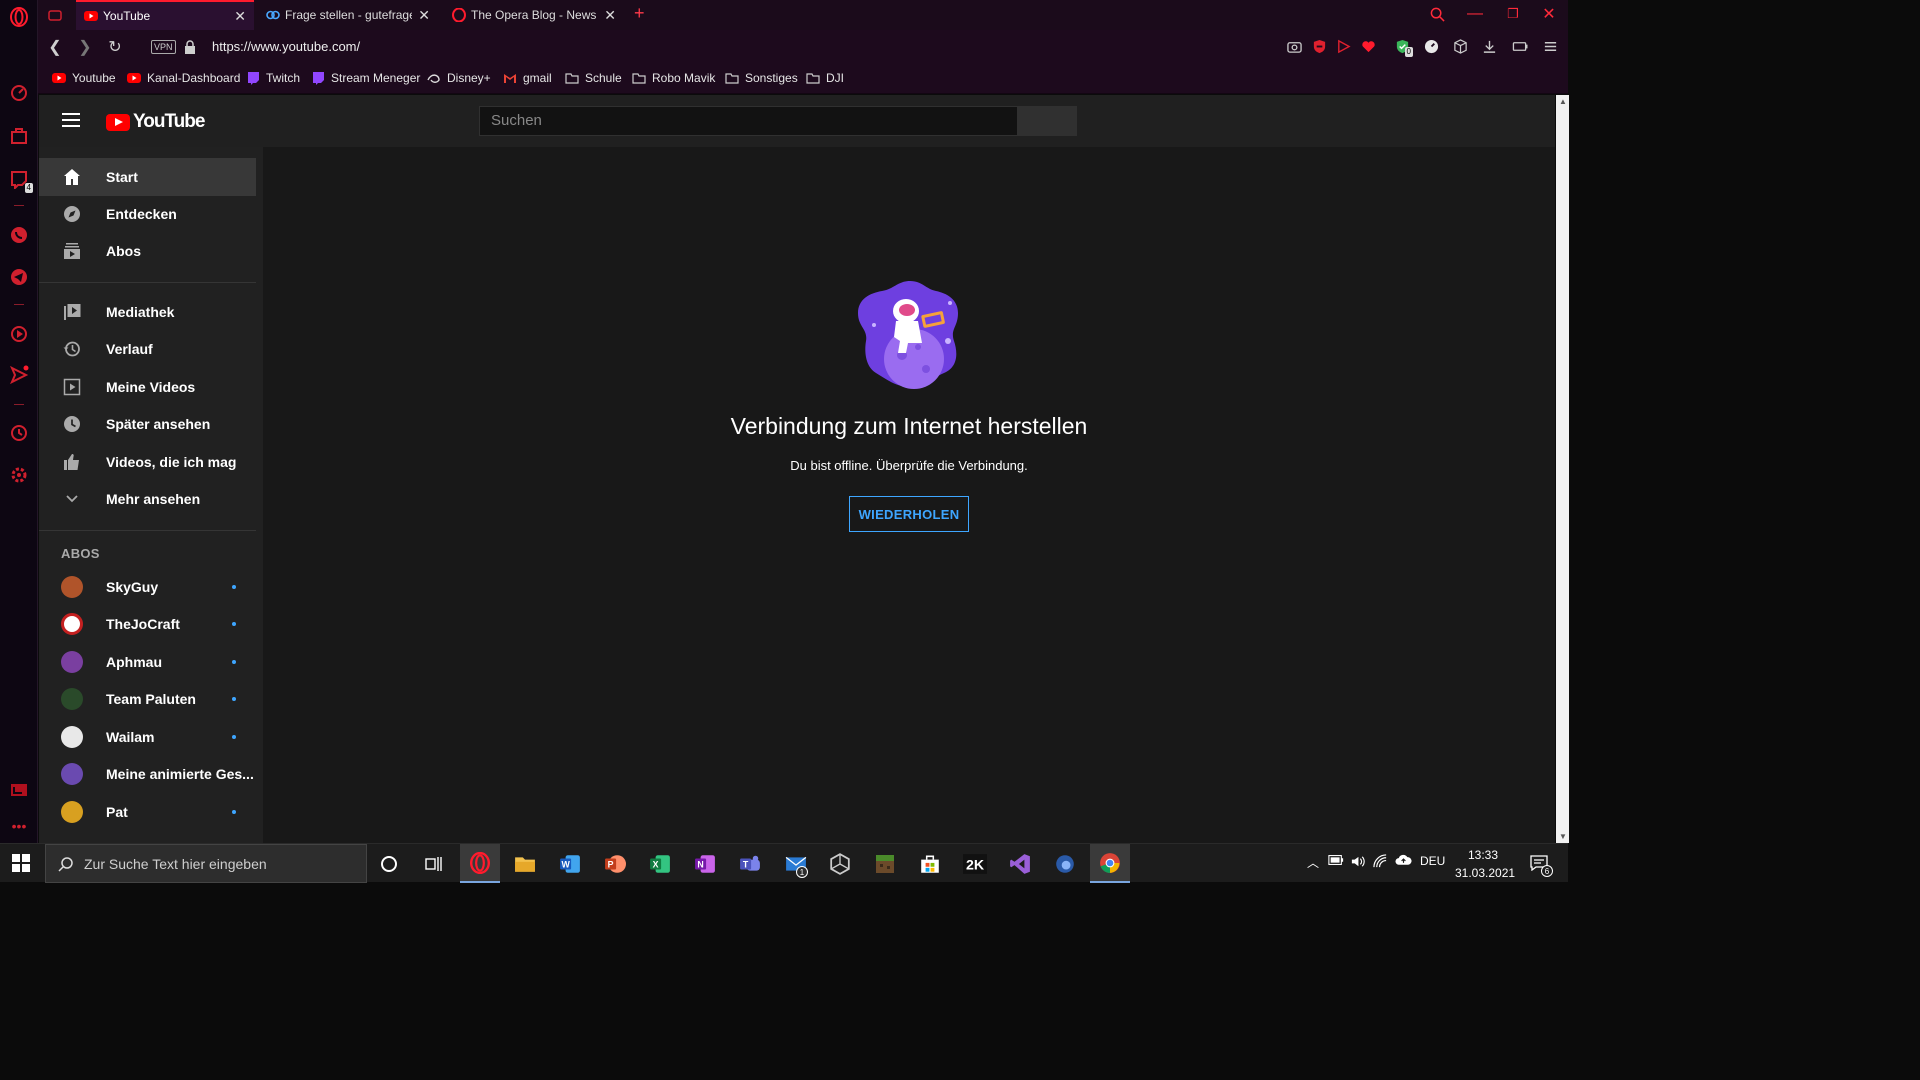  Describe the element at coordinates (147, 812) in the screenshot. I see `subscription-pat: Pat` at that location.